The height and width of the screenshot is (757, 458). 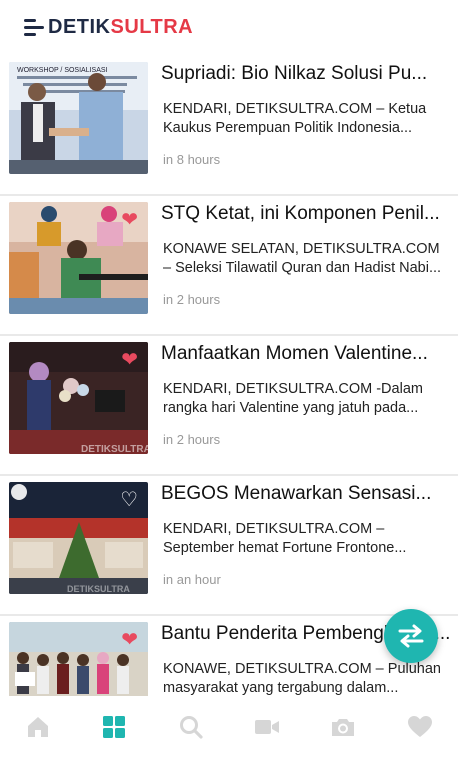 I want to click on bottom-navigation, so click(x=229, y=726).